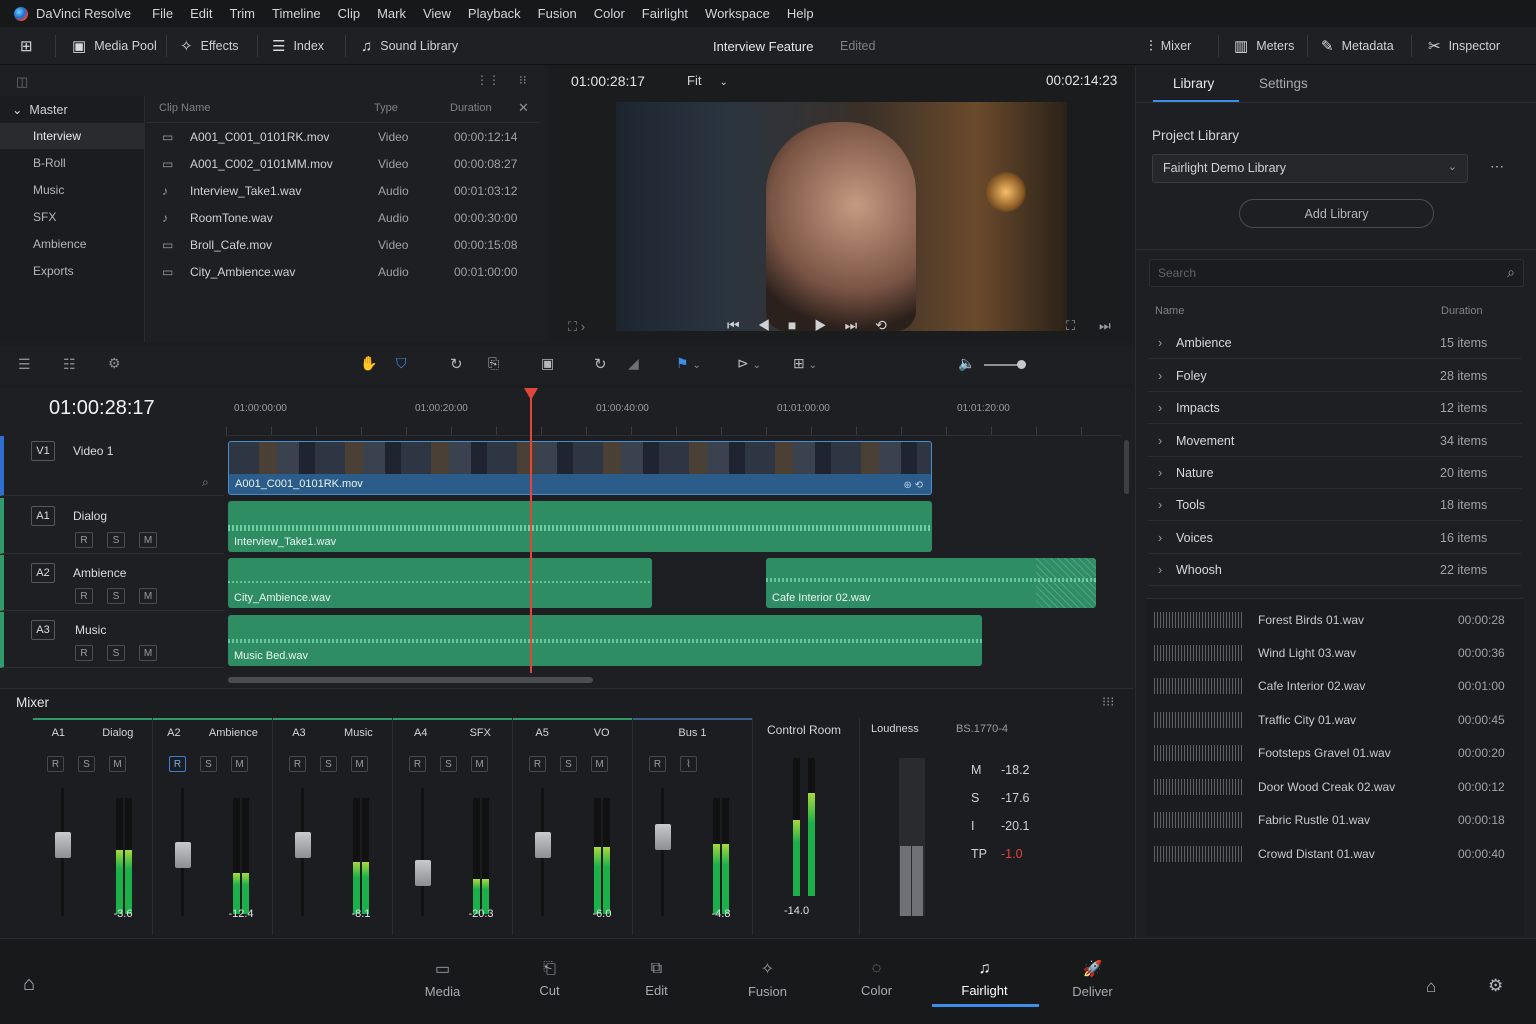 This screenshot has width=1536, height=1024. I want to click on menu-color: Color, so click(609, 13).